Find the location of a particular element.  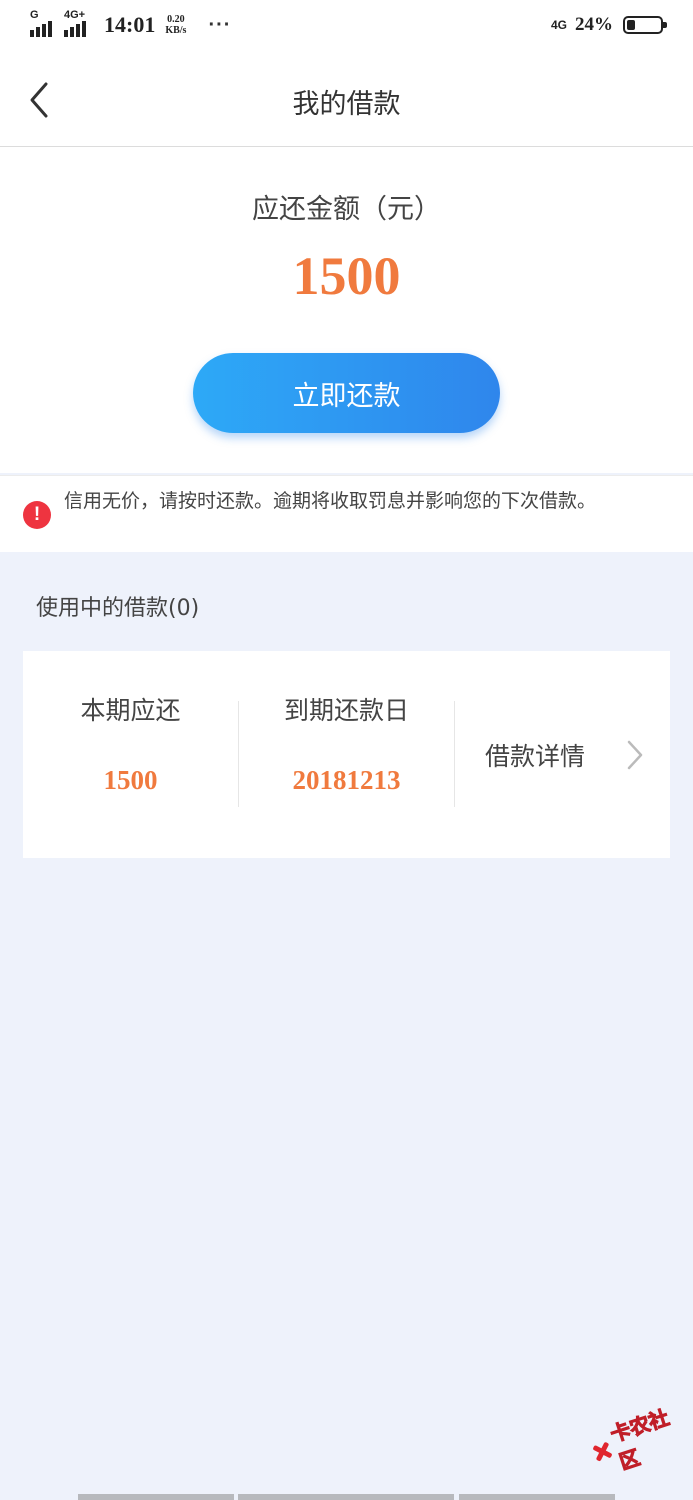

due-date-label: 到期还款日 is located at coordinates (346, 710).